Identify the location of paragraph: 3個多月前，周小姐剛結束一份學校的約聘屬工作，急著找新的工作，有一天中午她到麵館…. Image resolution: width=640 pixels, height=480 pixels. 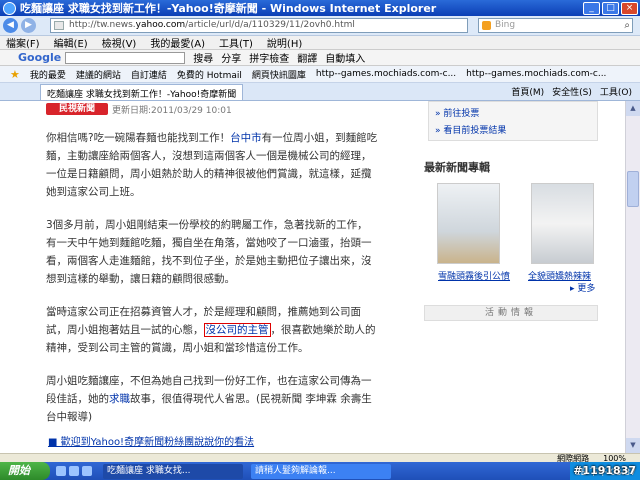
(209, 252).